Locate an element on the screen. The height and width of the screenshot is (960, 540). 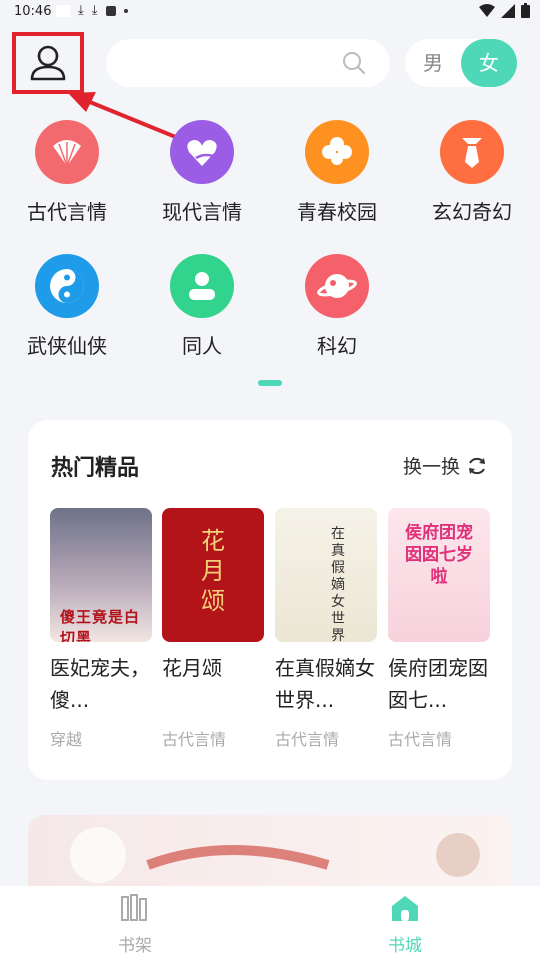
category-campus: 青春校园 is located at coordinates (337, 172).